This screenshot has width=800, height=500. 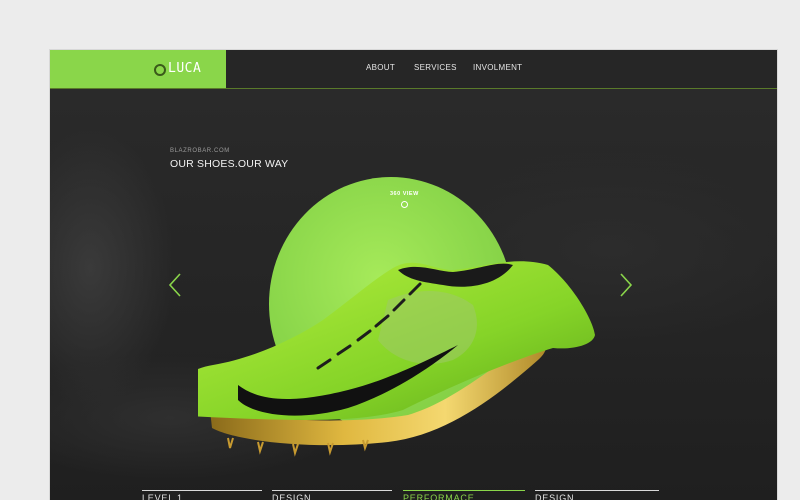 I want to click on header: LUCA ABOUT SERVICES INVOLMENT, so click(x=413, y=69).